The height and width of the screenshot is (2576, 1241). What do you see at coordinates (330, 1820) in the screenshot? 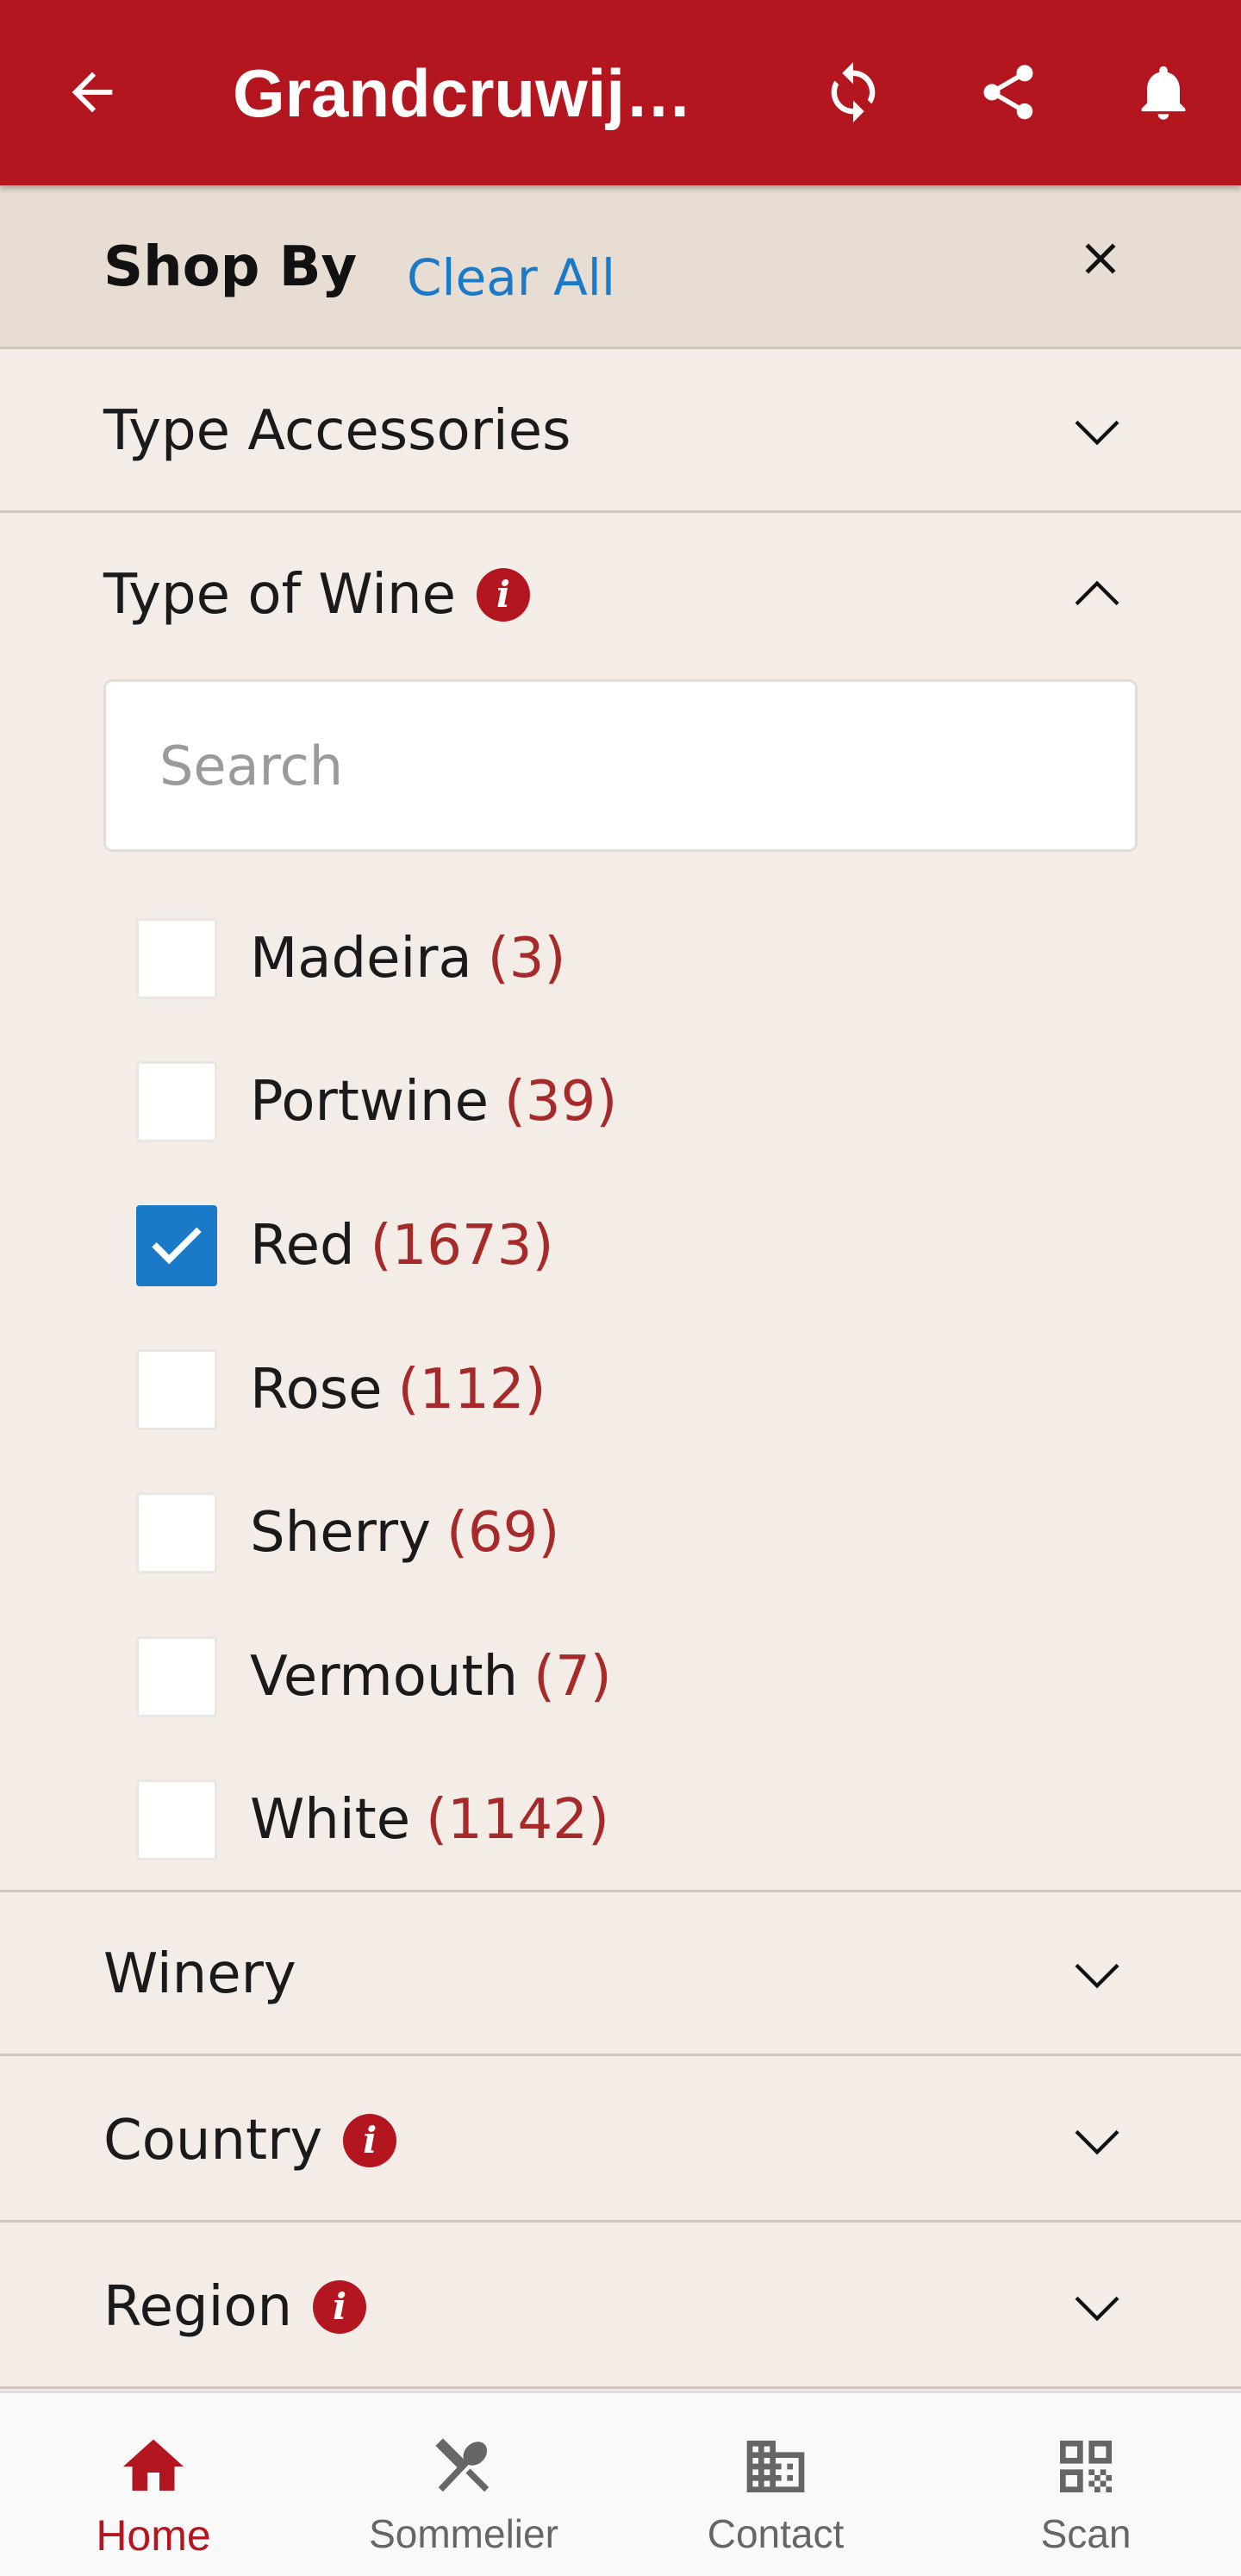
I see `option-label: White` at bounding box center [330, 1820].